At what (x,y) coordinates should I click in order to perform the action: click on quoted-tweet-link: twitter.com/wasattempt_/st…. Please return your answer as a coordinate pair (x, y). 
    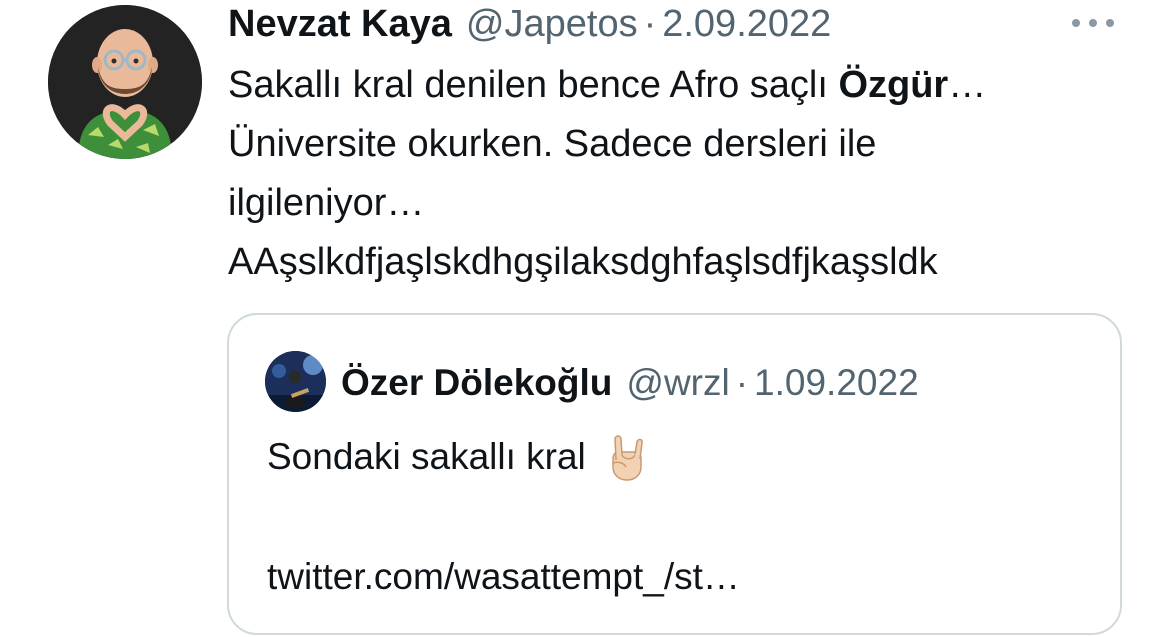
    Looking at the image, I should click on (503, 577).